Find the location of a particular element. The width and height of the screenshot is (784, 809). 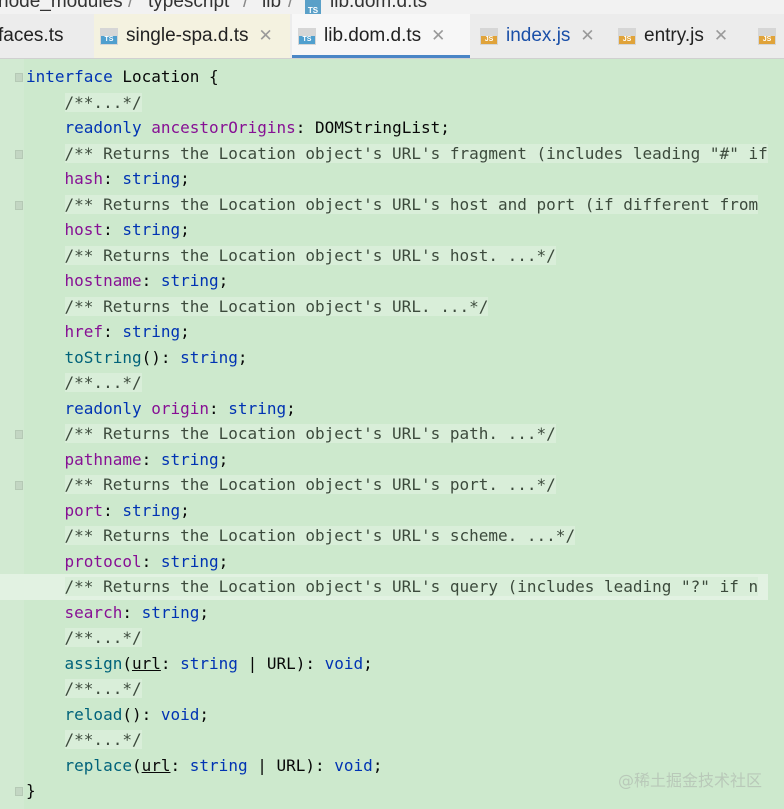

code-token-kw: interface is located at coordinates (69, 76).